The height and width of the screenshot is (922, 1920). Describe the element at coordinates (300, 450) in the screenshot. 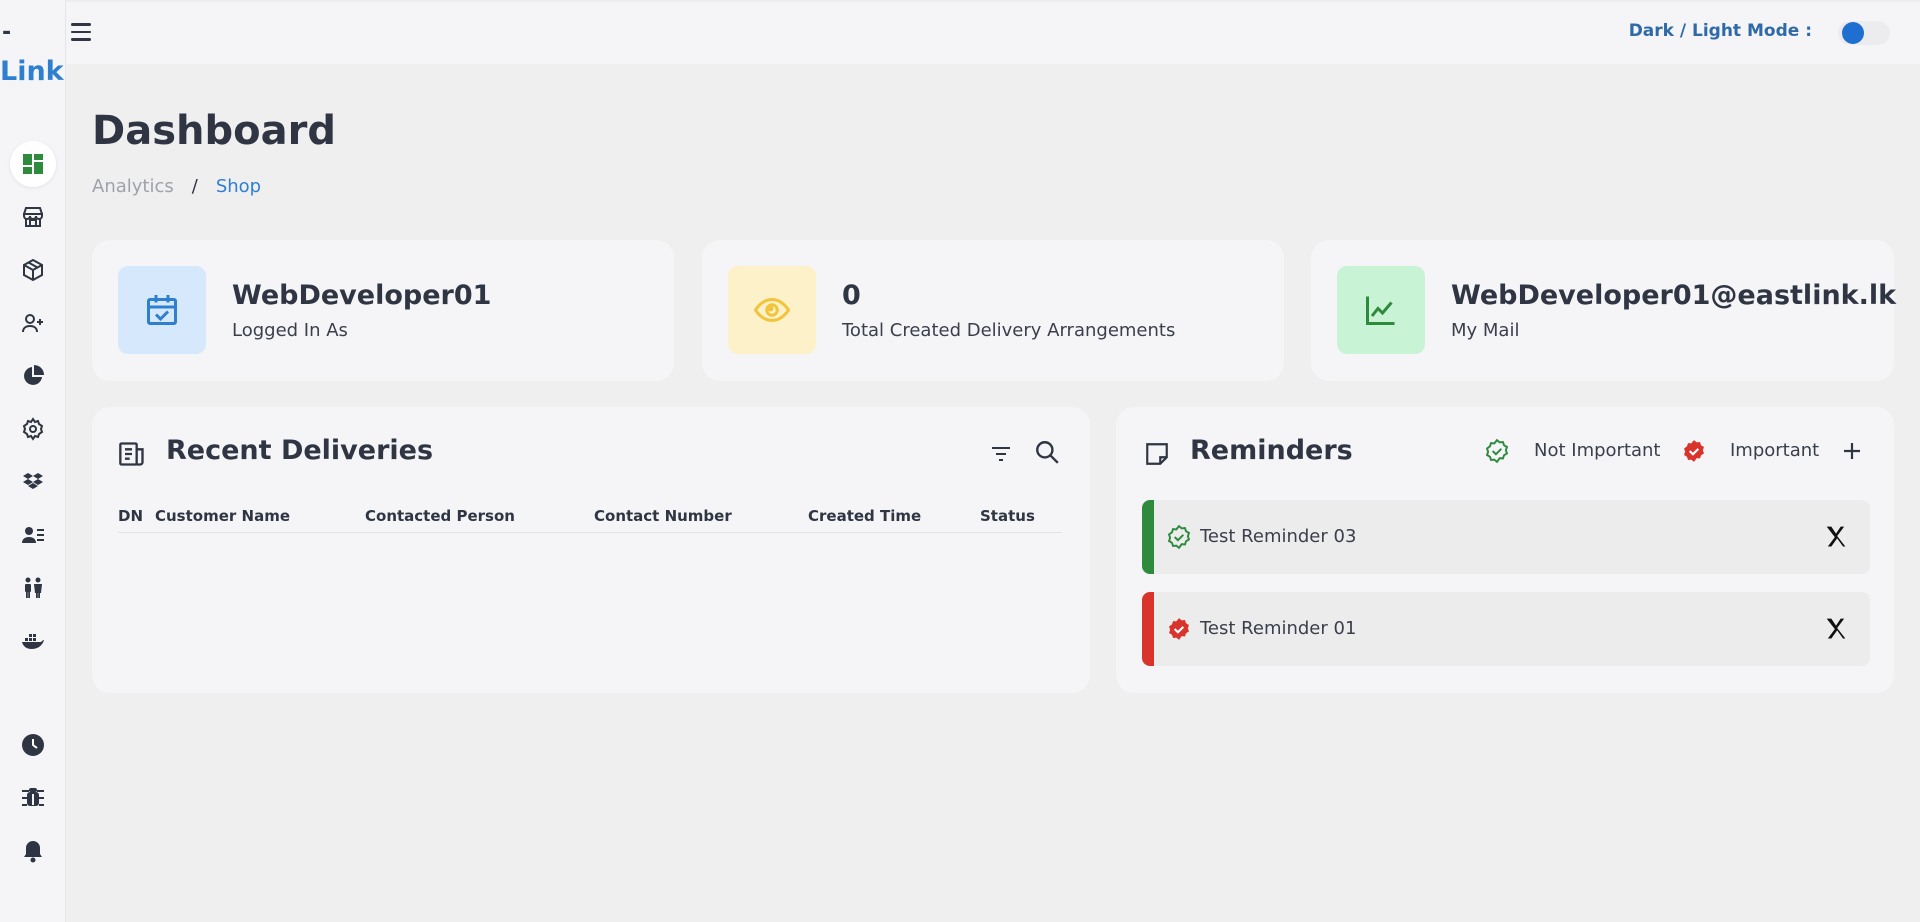

I see `panel-title: Recent Deliveries` at that location.